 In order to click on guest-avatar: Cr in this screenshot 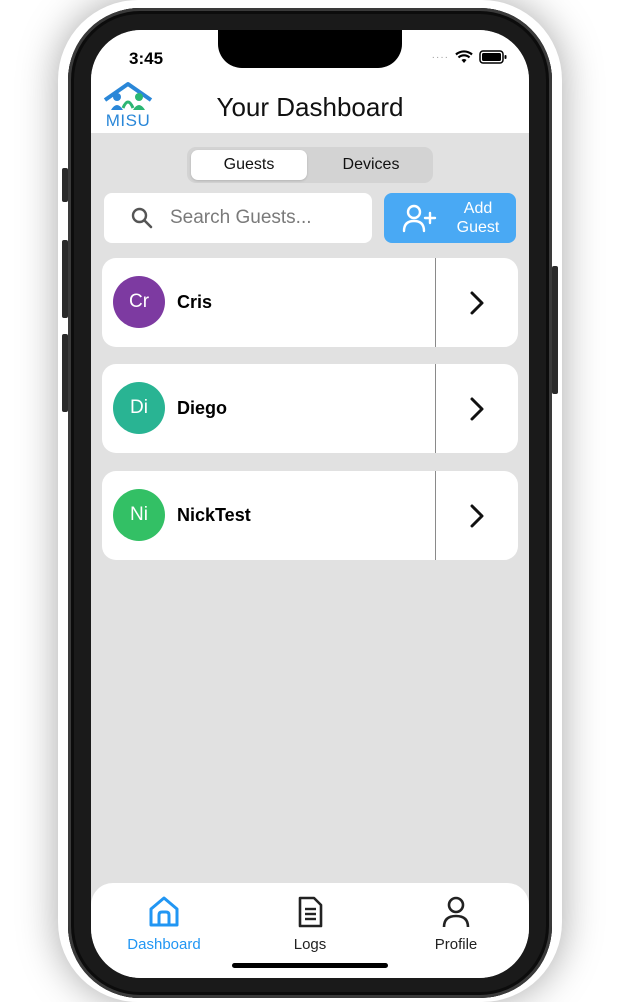, I will do `click(139, 302)`.